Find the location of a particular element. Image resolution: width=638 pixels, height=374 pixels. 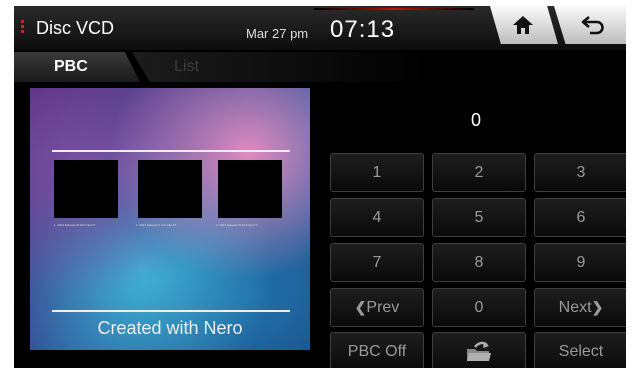

next-button: Next ❯ is located at coordinates (580, 307).